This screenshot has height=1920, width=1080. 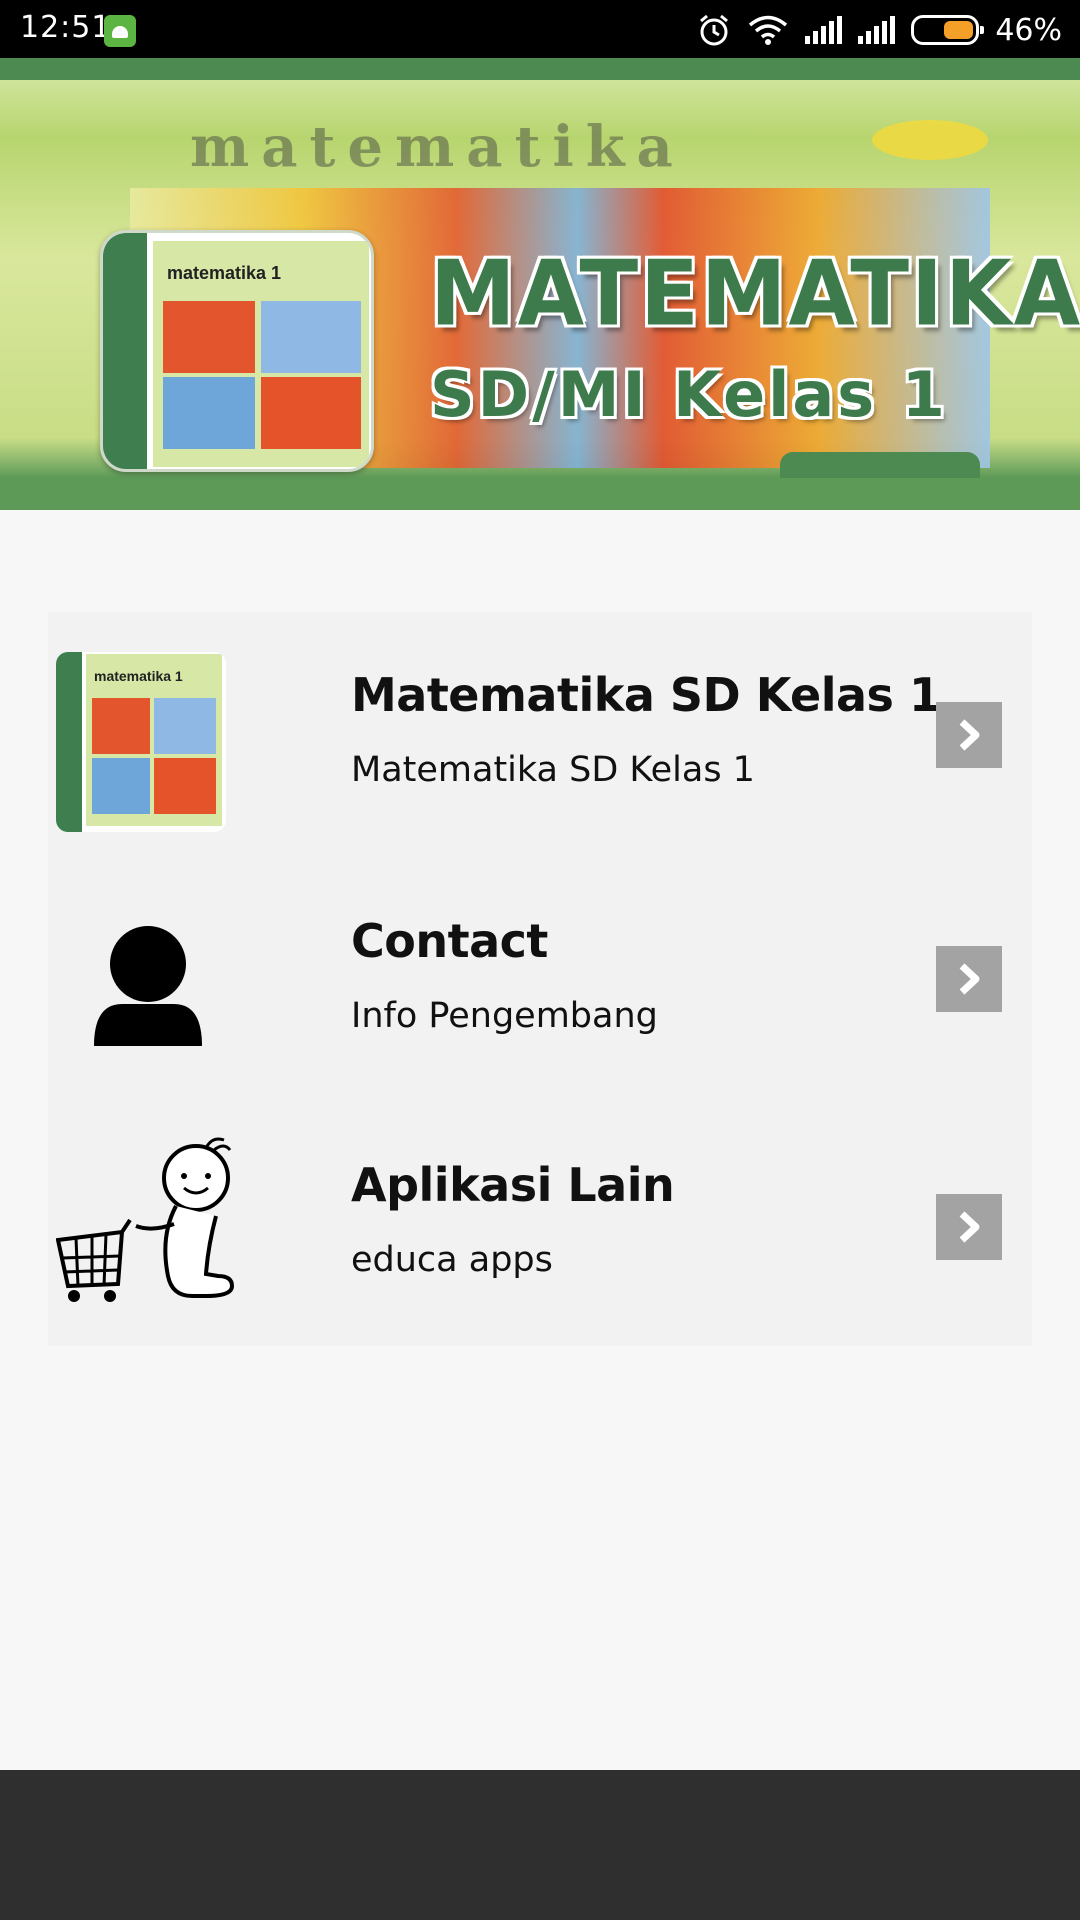 I want to click on banner-subtitle: SD/MI Kelas 1, so click(x=689, y=394).